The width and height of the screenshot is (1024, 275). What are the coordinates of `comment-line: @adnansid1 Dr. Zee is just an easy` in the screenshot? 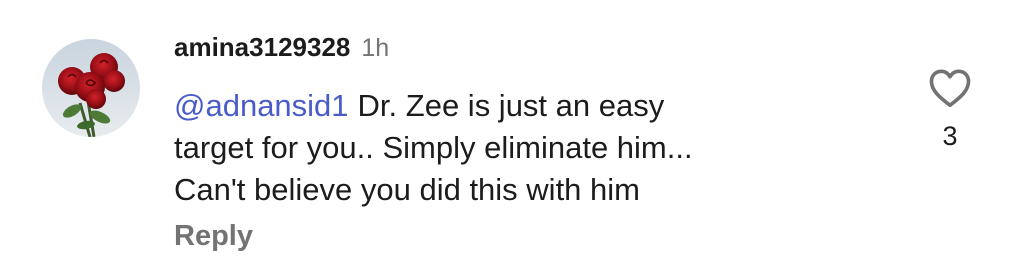 It's located at (534, 106).